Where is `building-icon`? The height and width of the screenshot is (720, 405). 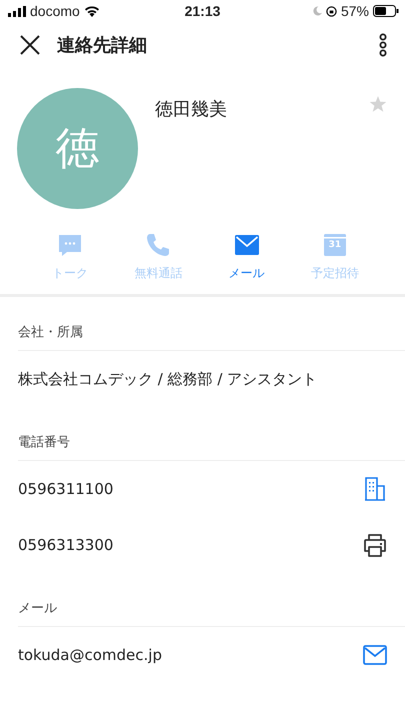 building-icon is located at coordinates (375, 489).